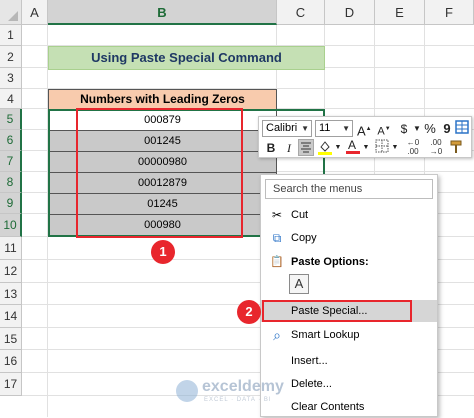 This screenshot has height=418, width=474. What do you see at coordinates (11, 316) in the screenshot?
I see `row-header: 14` at bounding box center [11, 316].